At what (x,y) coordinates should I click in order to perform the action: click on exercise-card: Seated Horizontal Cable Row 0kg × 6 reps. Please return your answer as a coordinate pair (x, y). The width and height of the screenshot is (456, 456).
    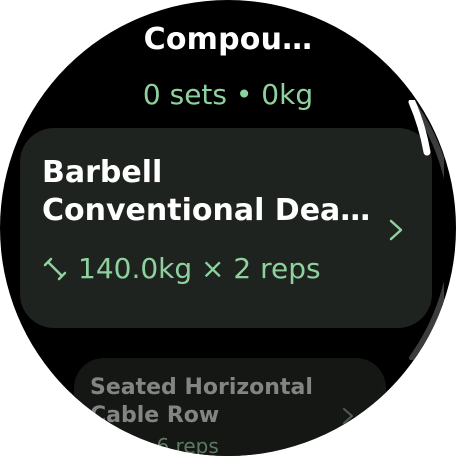
    Looking at the image, I should click on (230, 407).